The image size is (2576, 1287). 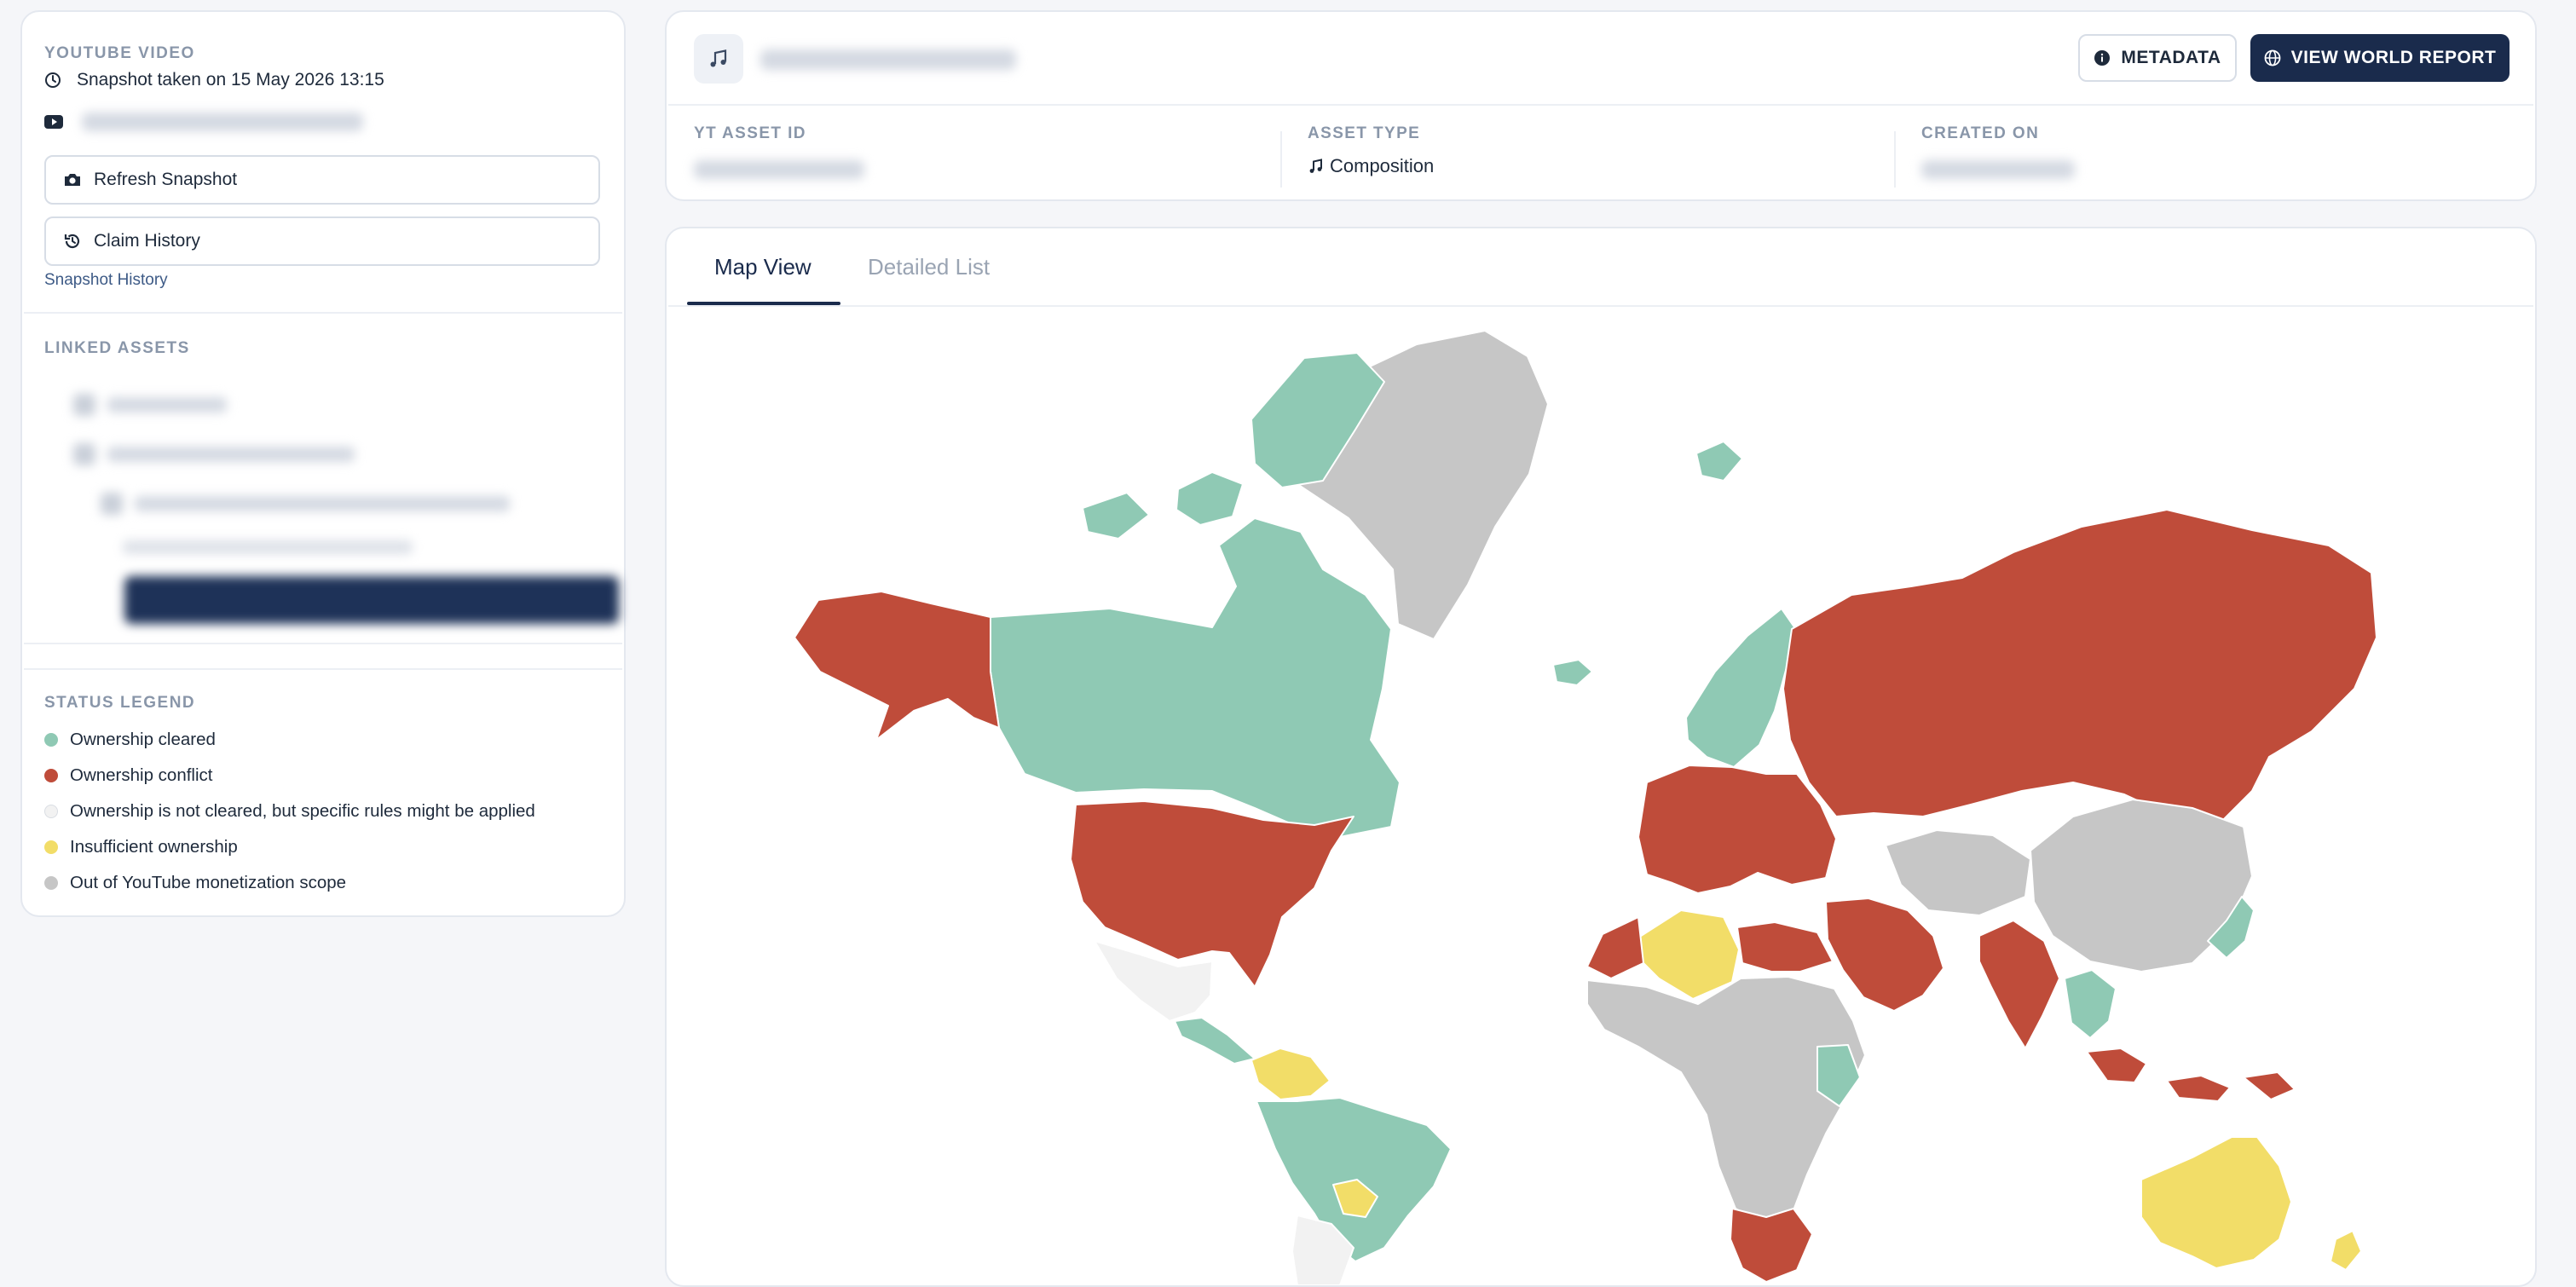 I want to click on linked-assets-tree, so click(x=337, y=506).